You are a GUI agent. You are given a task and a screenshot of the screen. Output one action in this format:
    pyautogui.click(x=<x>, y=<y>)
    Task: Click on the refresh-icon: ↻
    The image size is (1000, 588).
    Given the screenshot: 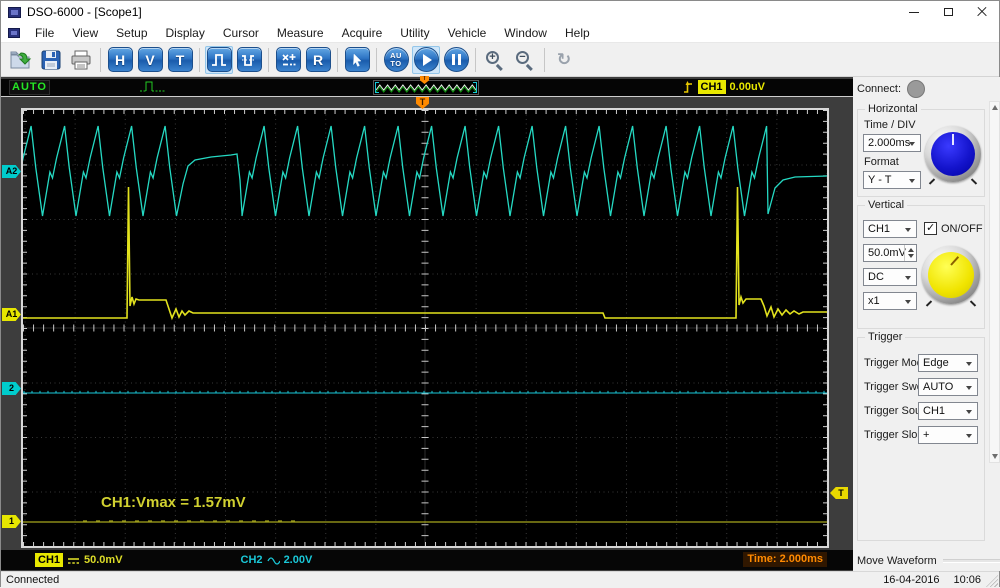 What is the action you would take?
    pyautogui.click(x=564, y=59)
    